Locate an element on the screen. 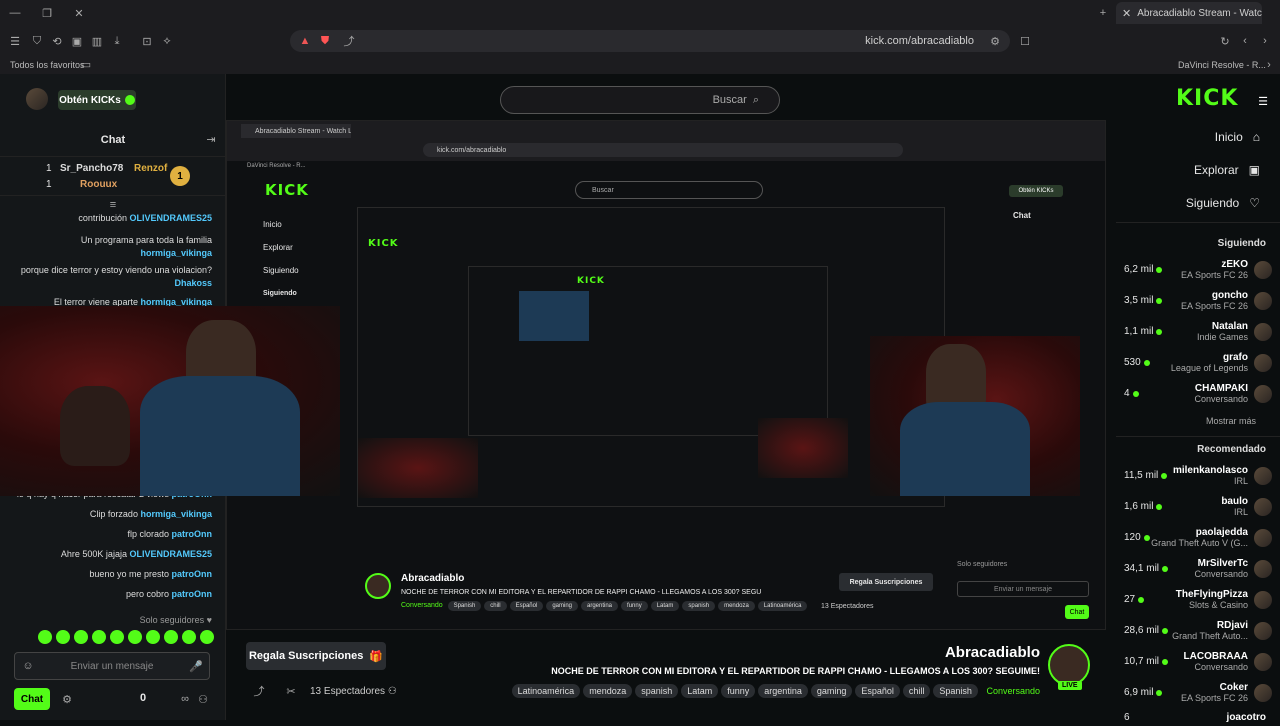  category-link: Conversando is located at coordinates (1013, 691).